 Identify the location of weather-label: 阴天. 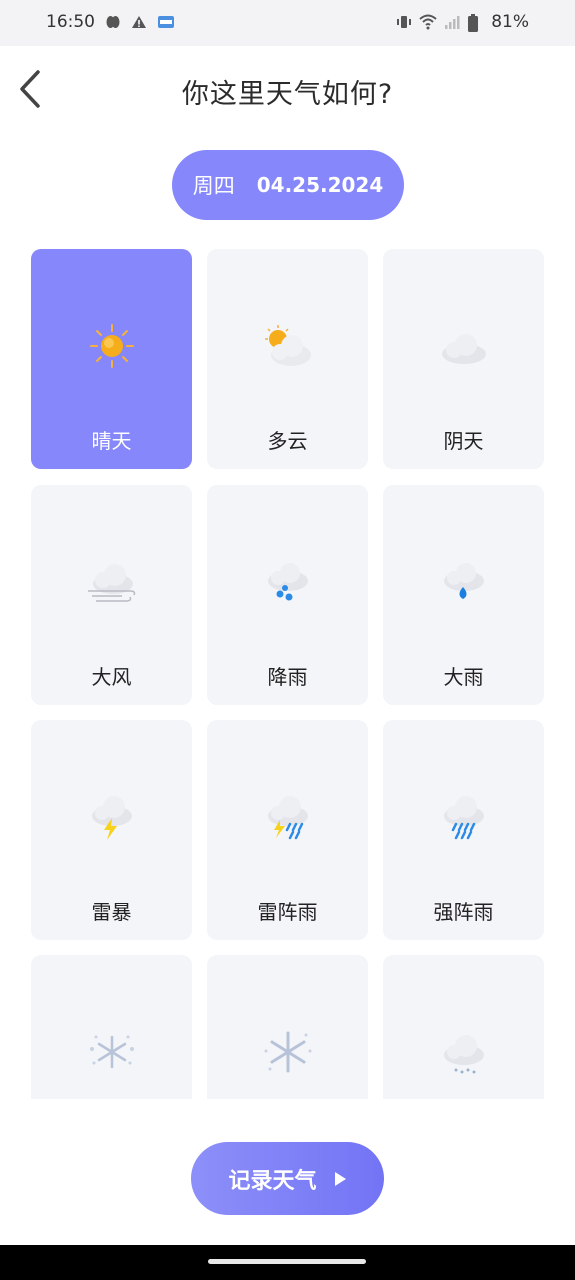
(463, 441).